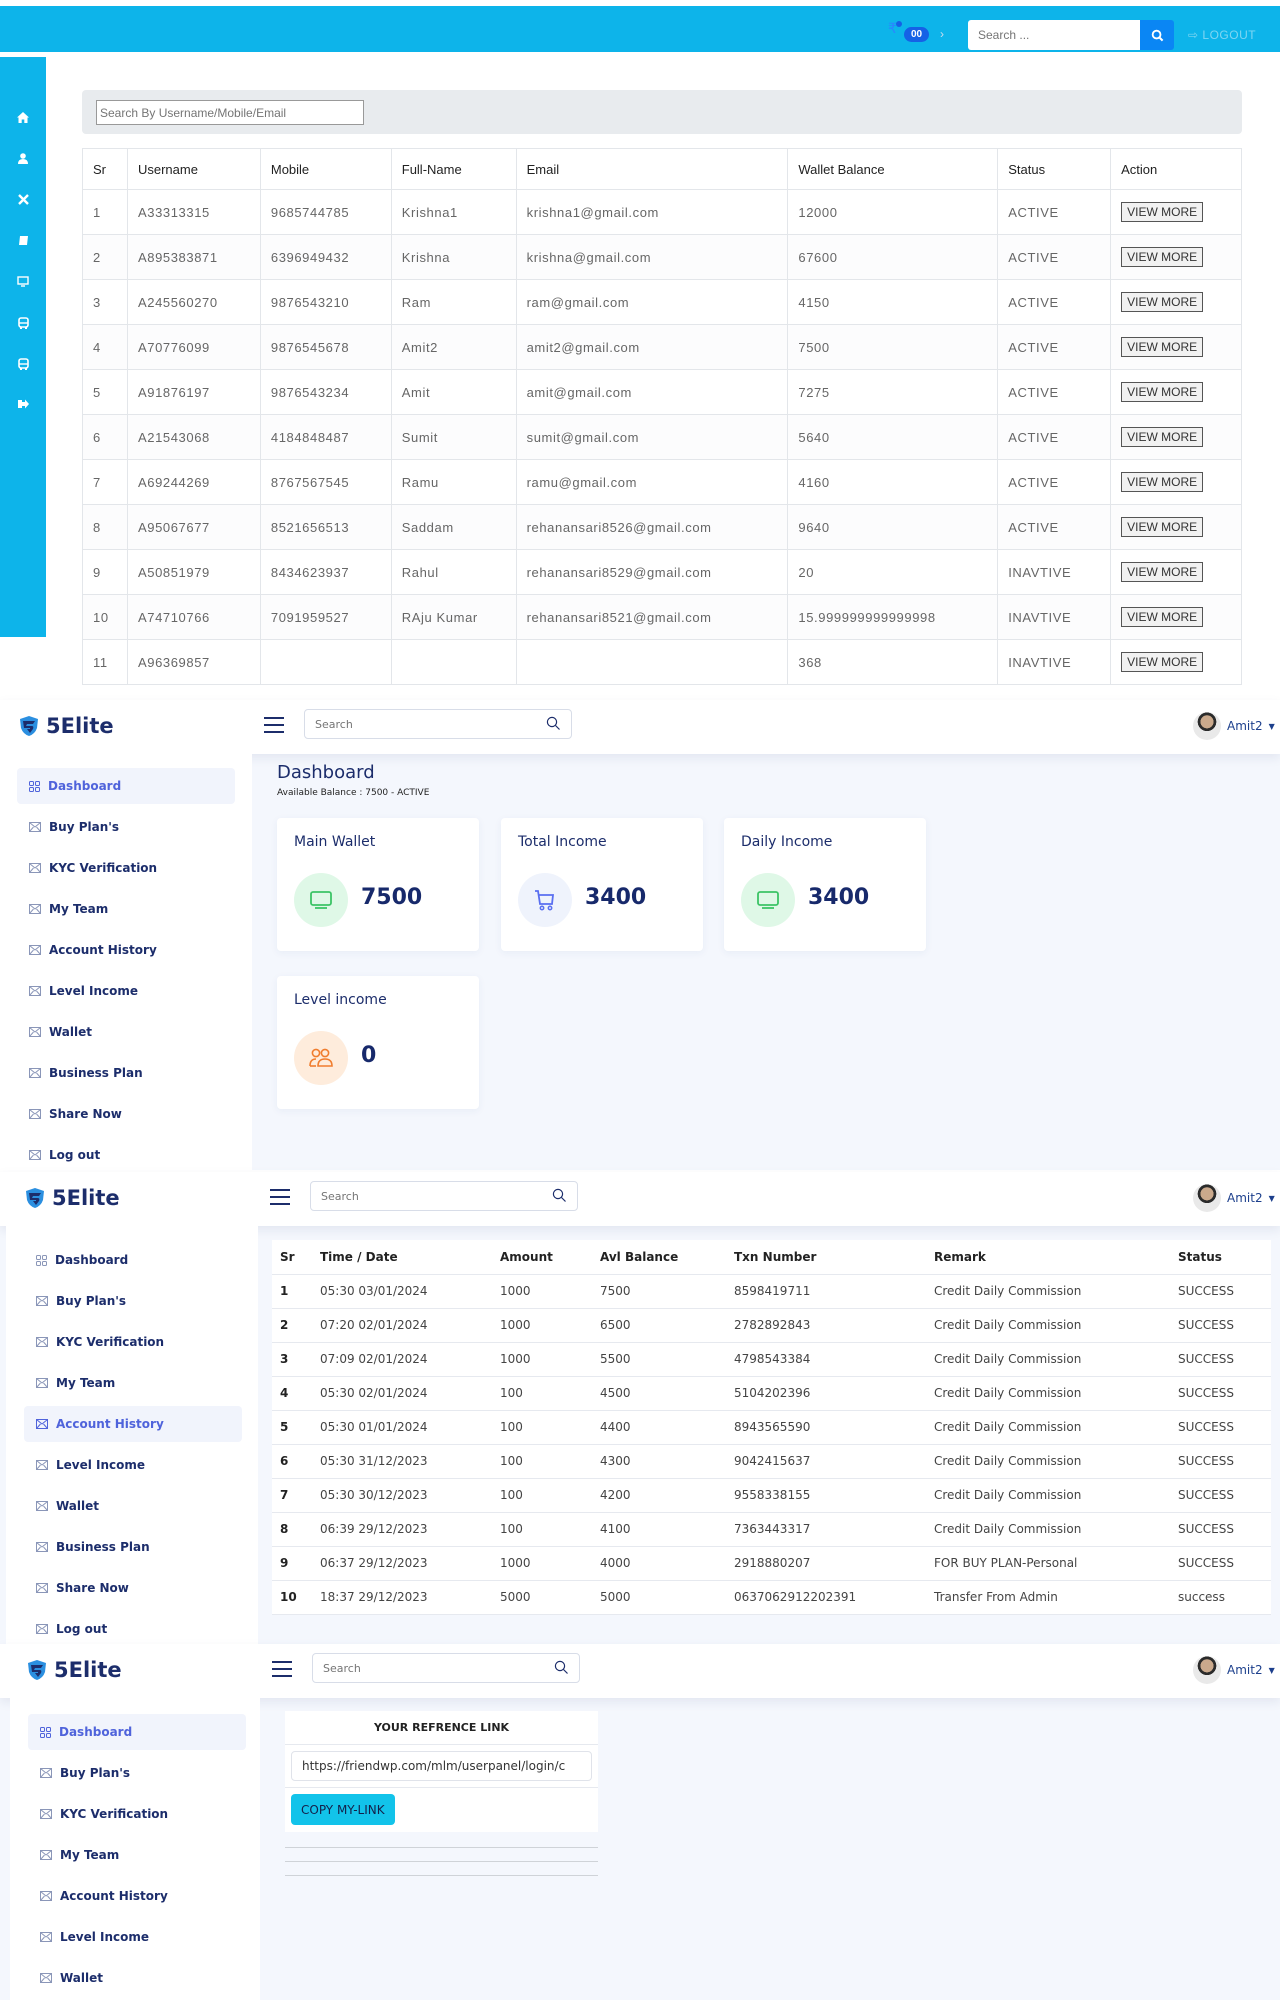  I want to click on table-cell: 8521656513, so click(325, 527).